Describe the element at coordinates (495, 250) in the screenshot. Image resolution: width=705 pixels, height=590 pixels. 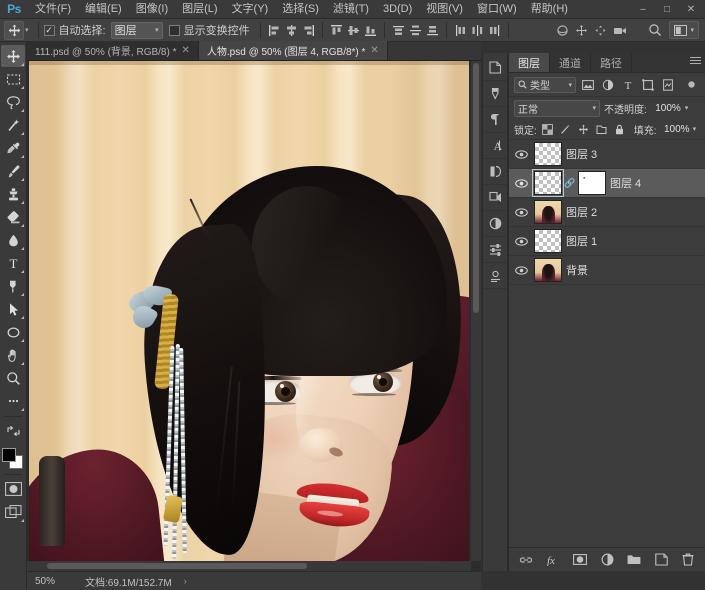
I see `levels-icon` at that location.